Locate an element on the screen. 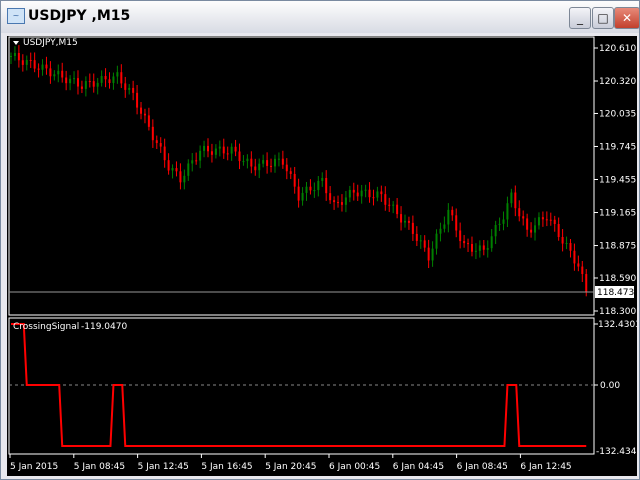  window-title: USDJPY ,M15 is located at coordinates (79, 16).